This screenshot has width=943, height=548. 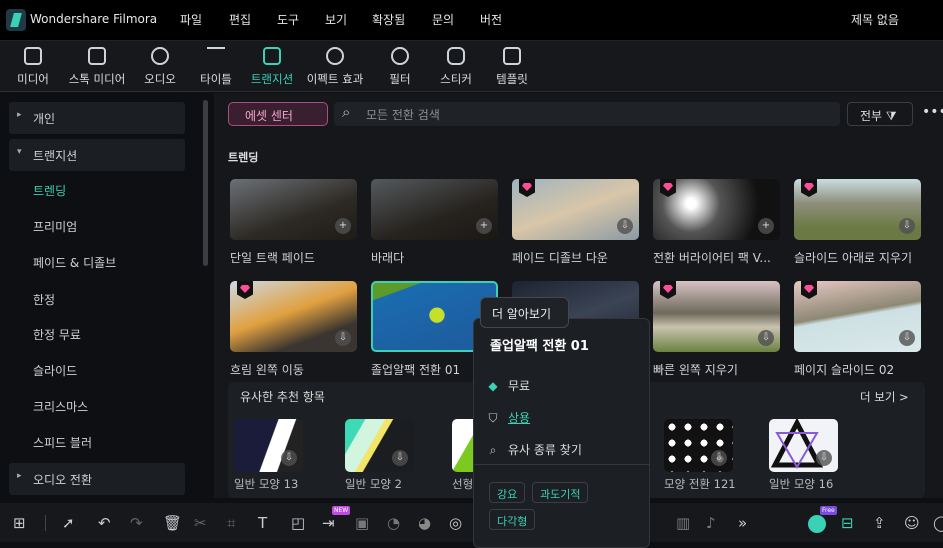 What do you see at coordinates (379, 455) in the screenshot?
I see `recommended-card: ⇩ 일반 모양 2` at bounding box center [379, 455].